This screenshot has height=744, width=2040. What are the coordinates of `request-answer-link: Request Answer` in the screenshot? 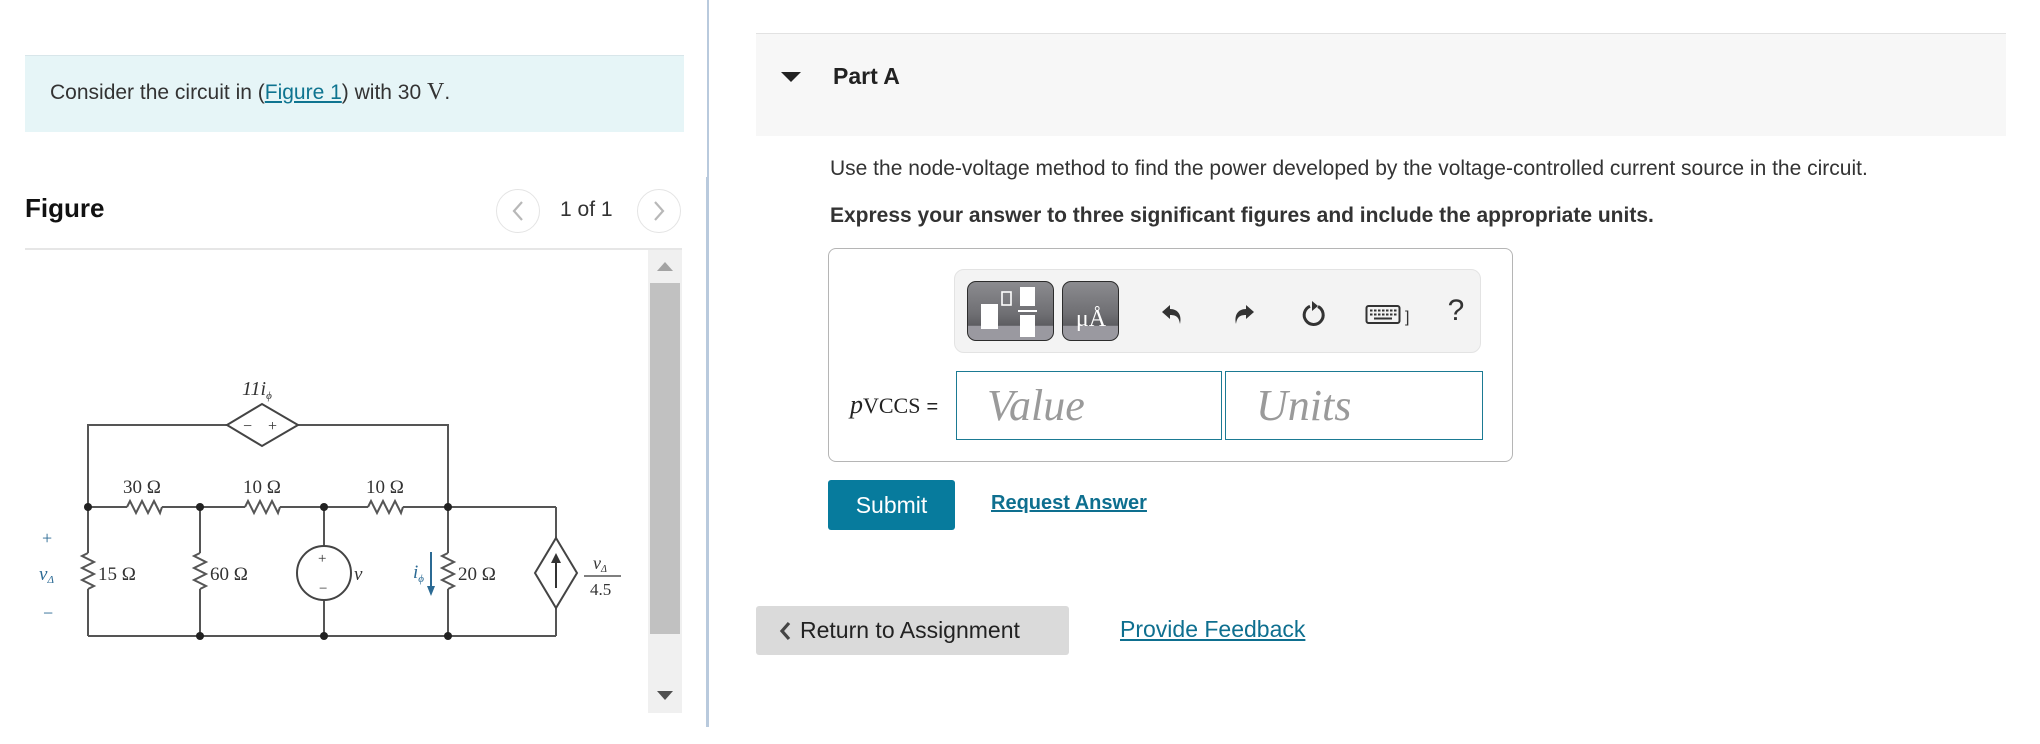 It's located at (1069, 503).